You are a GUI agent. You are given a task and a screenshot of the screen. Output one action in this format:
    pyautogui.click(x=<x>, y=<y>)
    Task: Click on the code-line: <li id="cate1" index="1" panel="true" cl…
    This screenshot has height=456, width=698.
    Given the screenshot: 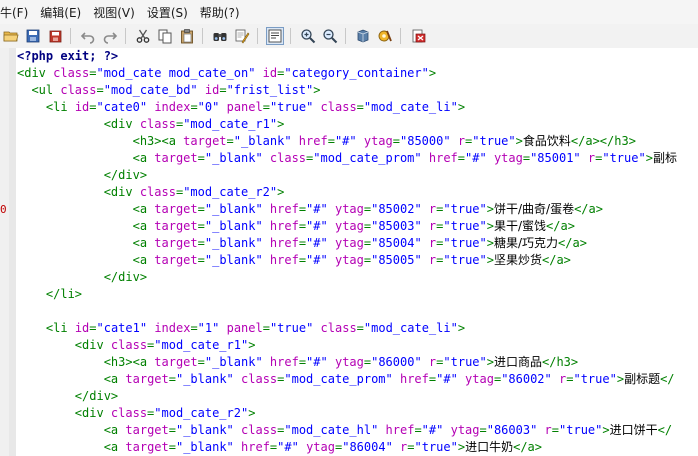 What is the action you would take?
    pyautogui.click(x=349, y=328)
    